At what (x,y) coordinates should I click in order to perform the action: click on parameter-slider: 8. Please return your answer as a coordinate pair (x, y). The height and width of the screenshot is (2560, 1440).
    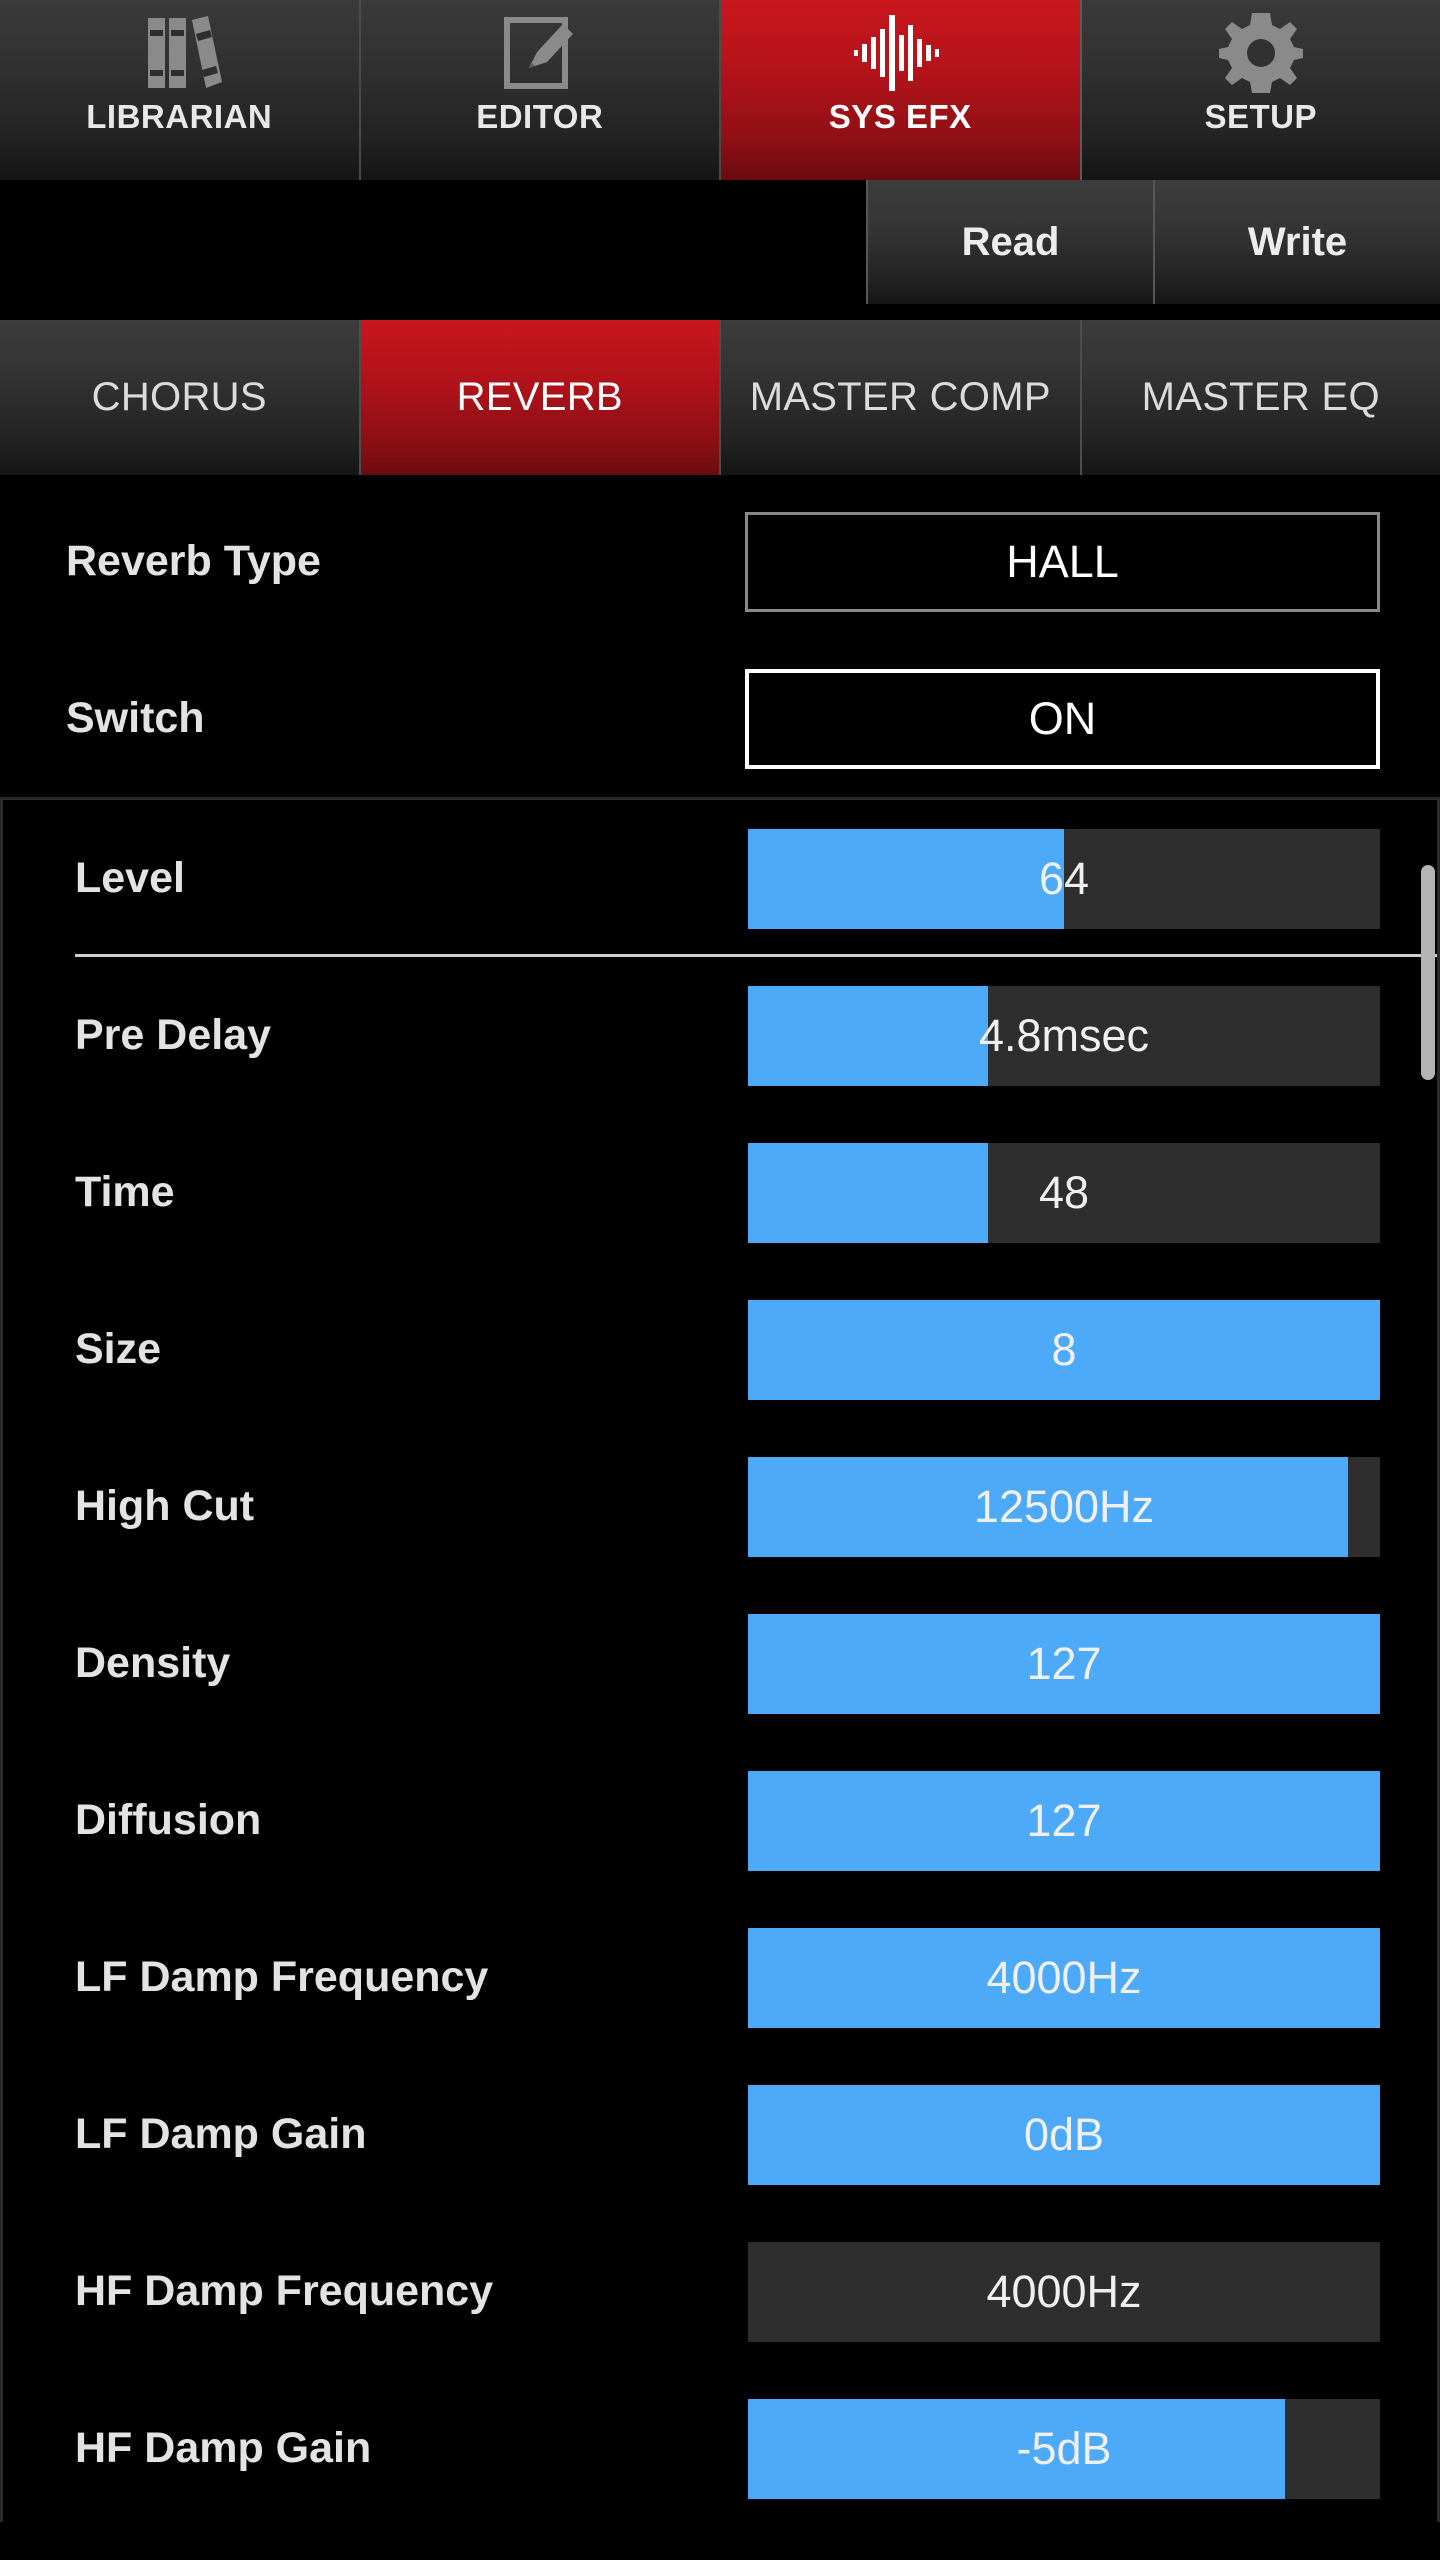
    Looking at the image, I should click on (1064, 1349).